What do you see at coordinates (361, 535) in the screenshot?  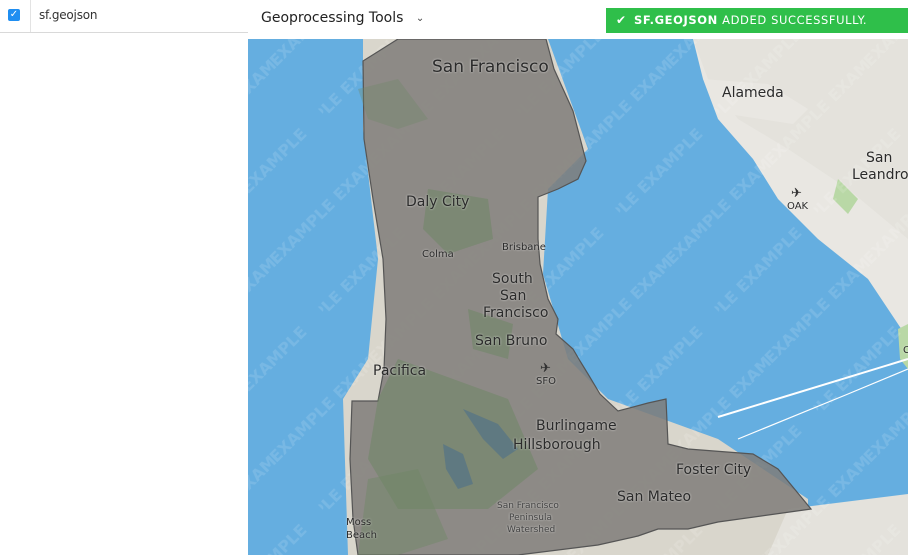 I see `label-moss-beach-2: Beach` at bounding box center [361, 535].